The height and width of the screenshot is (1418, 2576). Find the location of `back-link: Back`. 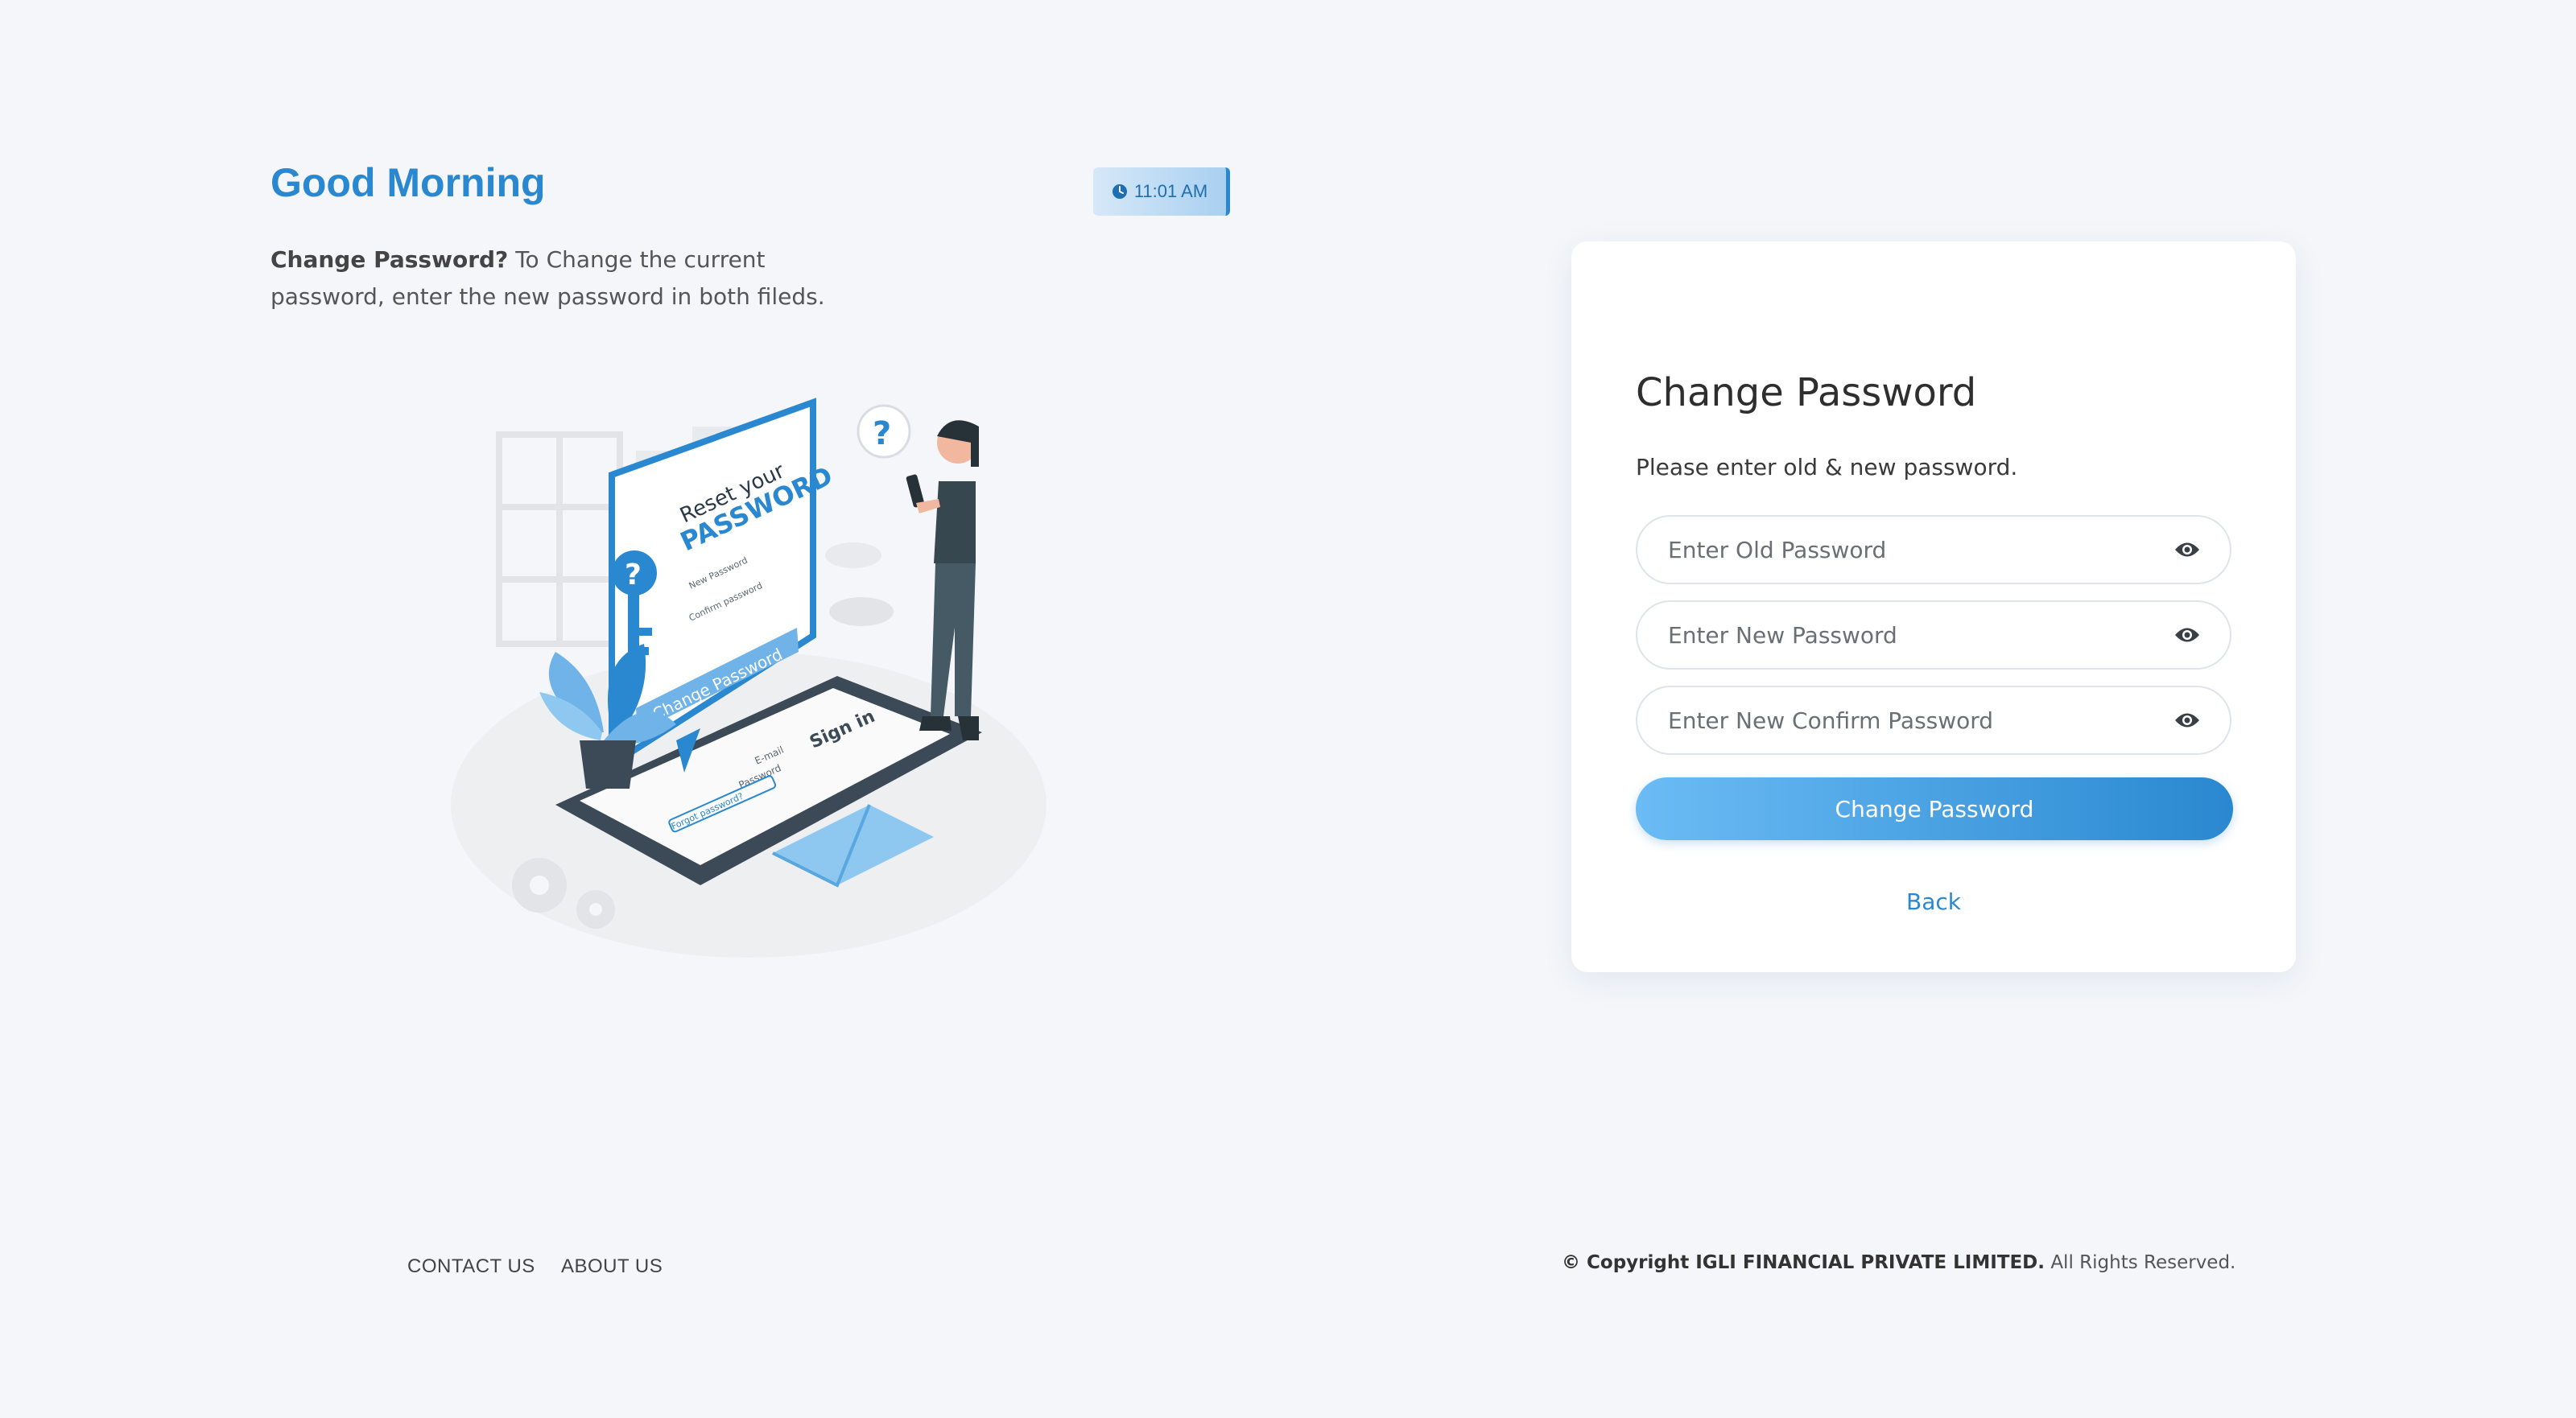

back-link: Back is located at coordinates (1933, 901).